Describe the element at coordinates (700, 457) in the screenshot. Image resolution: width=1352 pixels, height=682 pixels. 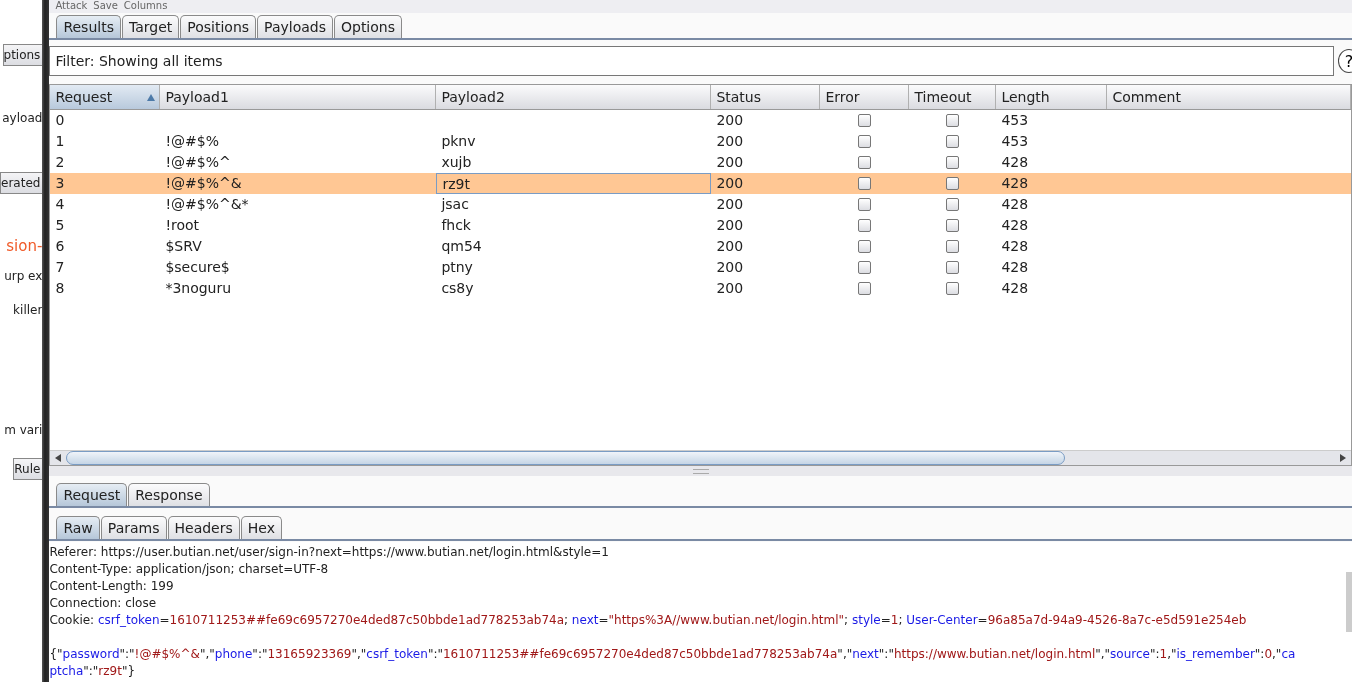
I see `horizontal-scrollbar` at that location.